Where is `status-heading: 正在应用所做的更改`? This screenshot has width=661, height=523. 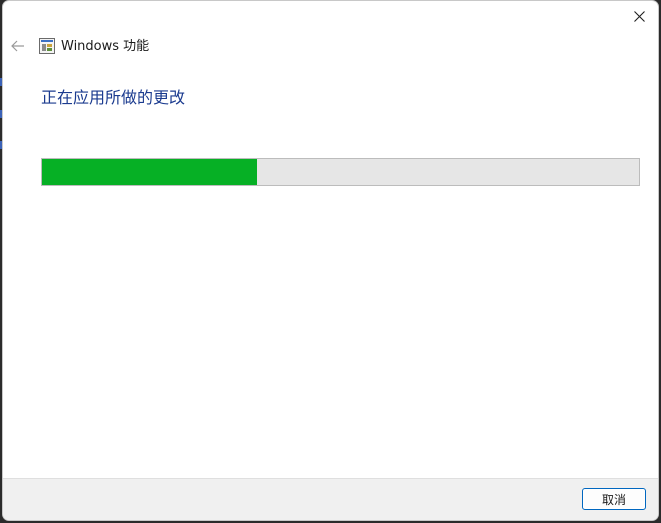
status-heading: 正在应用所做的更改 is located at coordinates (113, 97).